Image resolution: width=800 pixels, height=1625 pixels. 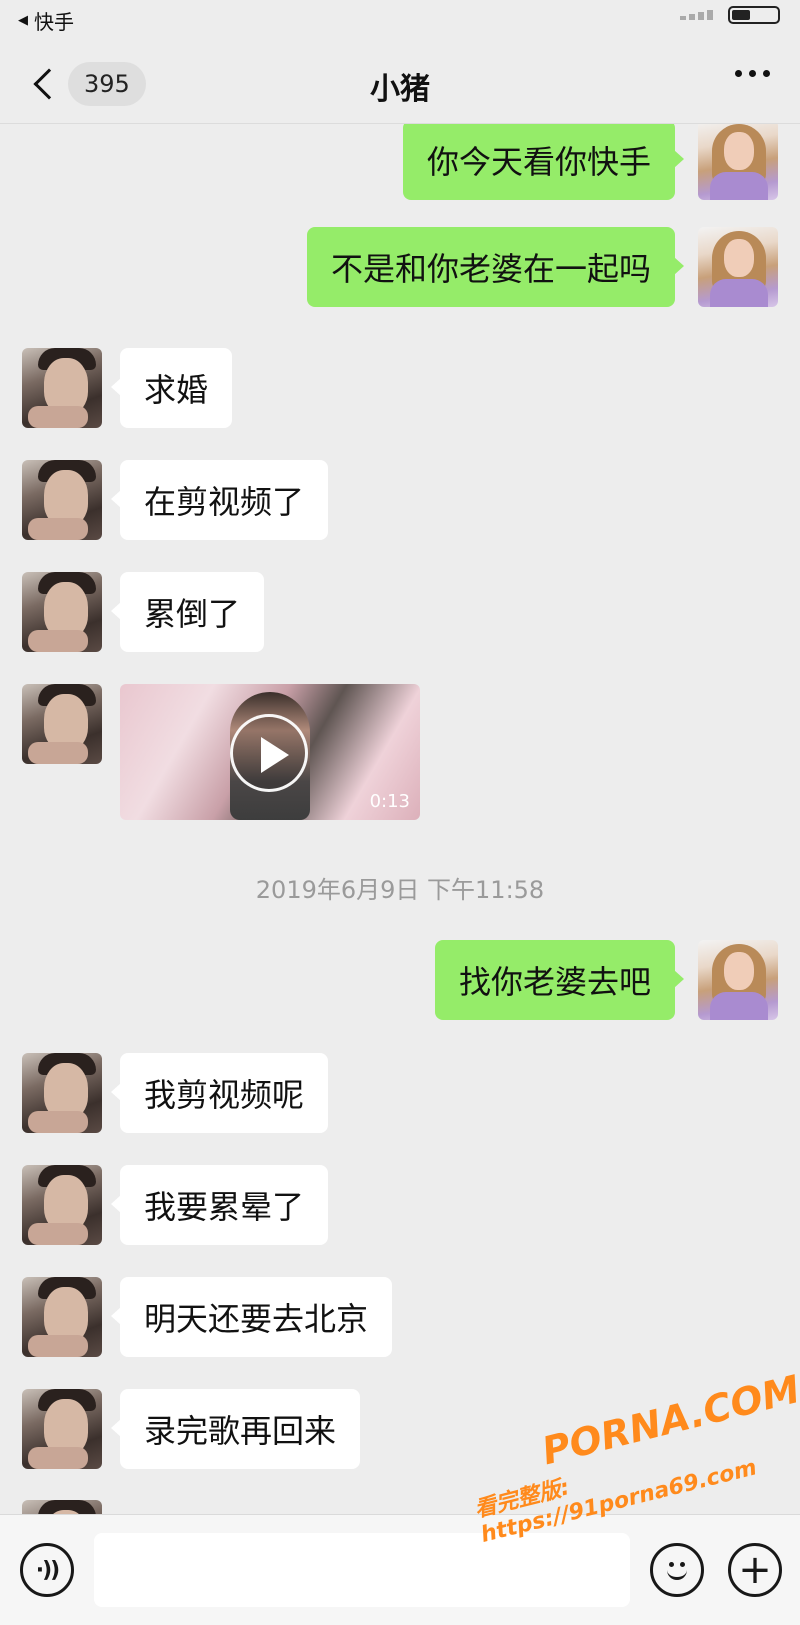 What do you see at coordinates (677, 1570) in the screenshot?
I see `emoji-icon` at bounding box center [677, 1570].